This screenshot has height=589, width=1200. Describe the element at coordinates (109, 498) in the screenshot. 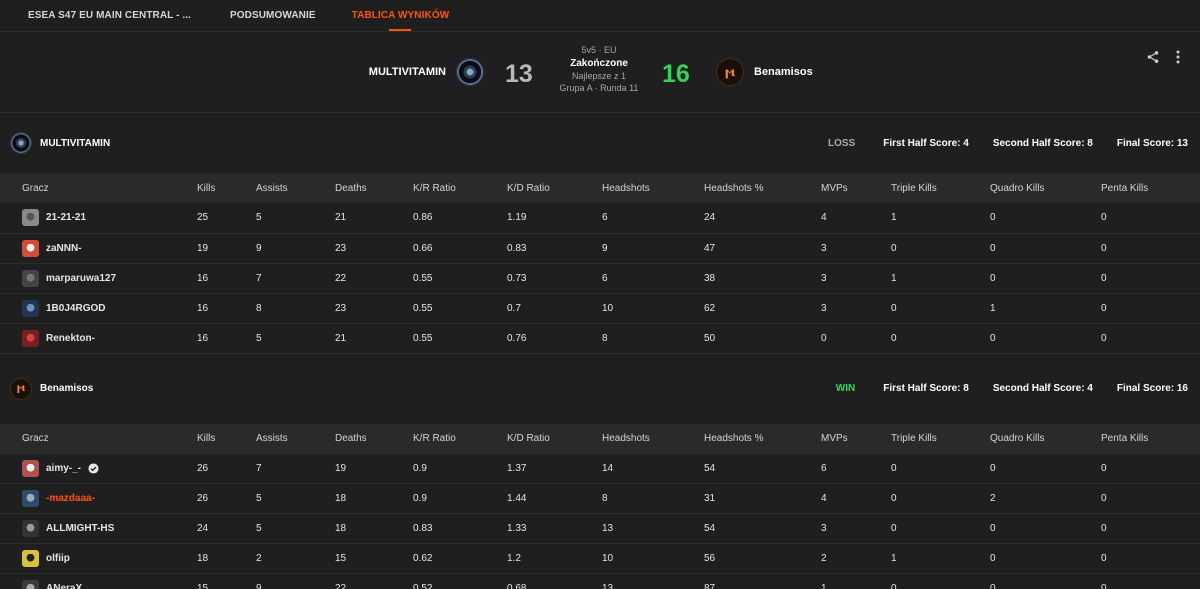

I see `player-link: -mazdaaa-` at that location.